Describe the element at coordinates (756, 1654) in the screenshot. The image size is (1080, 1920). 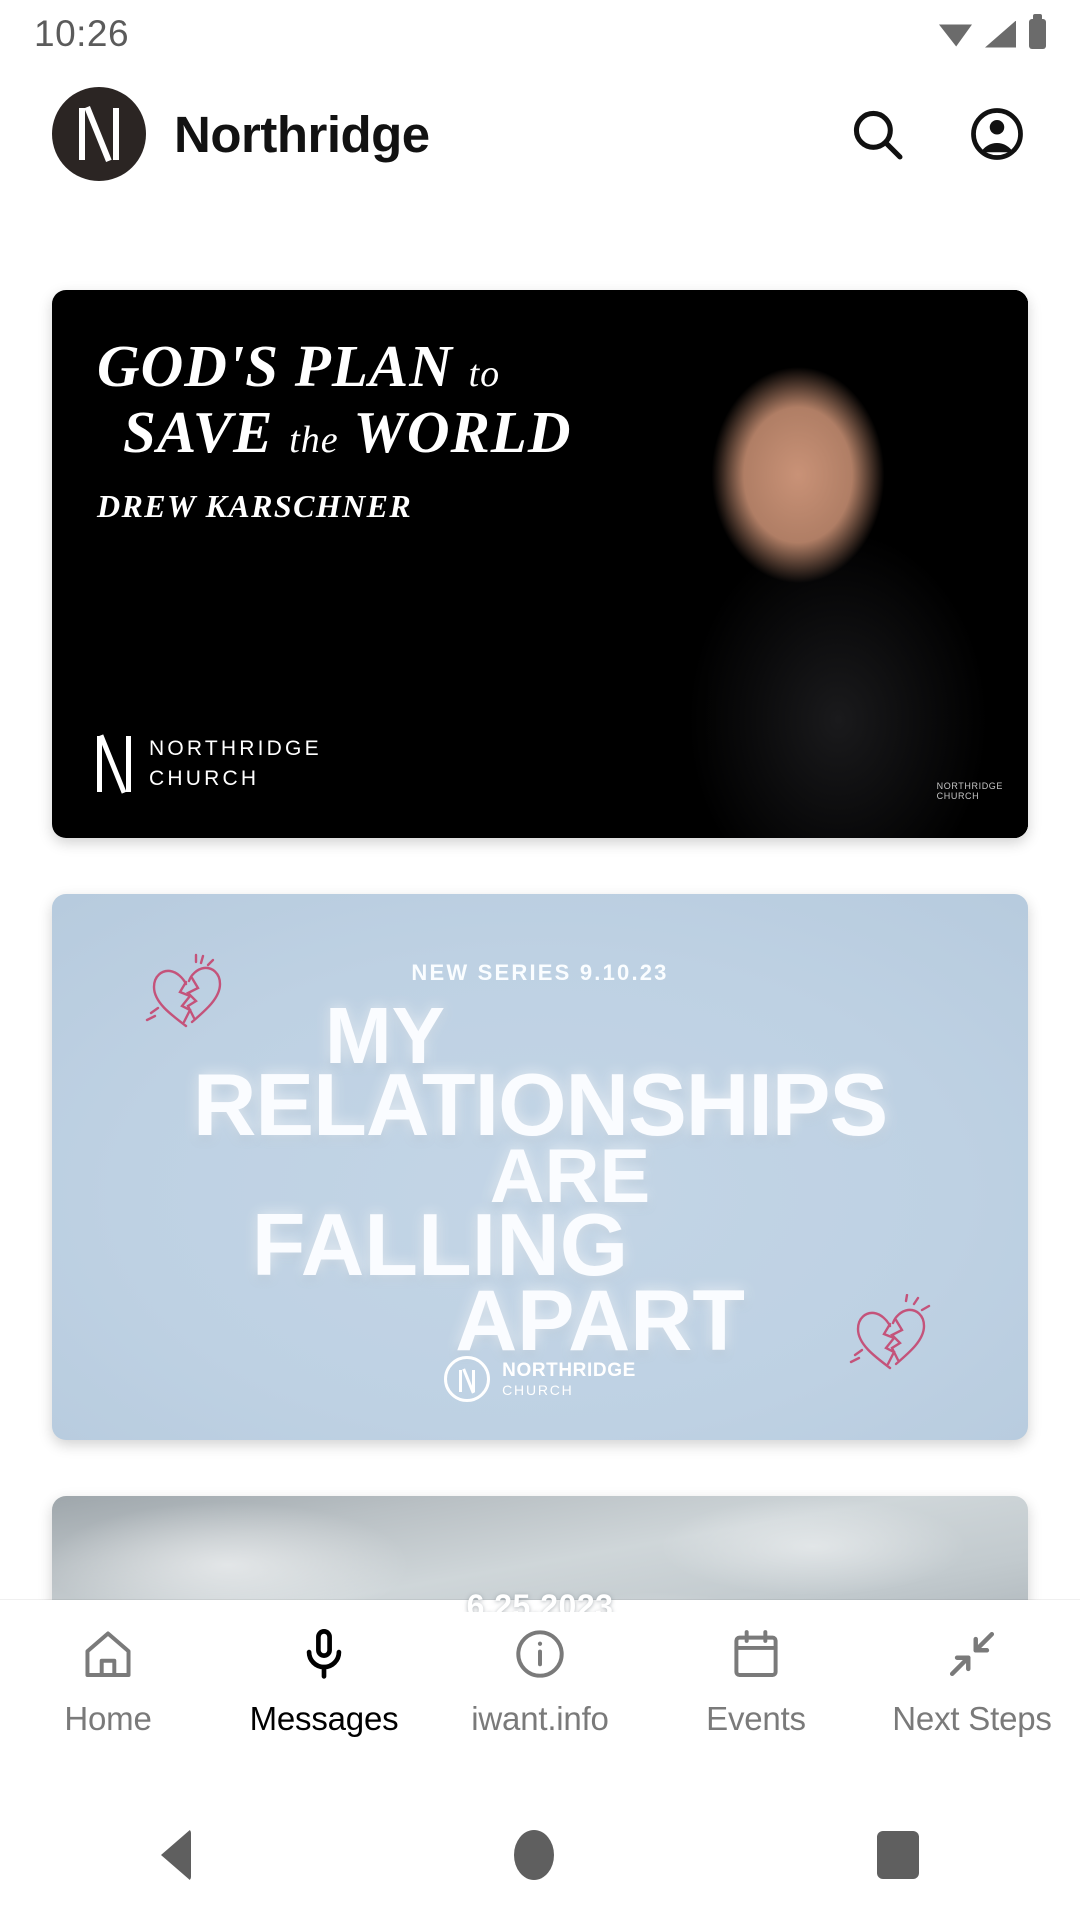
I see `calendar-icon` at that location.